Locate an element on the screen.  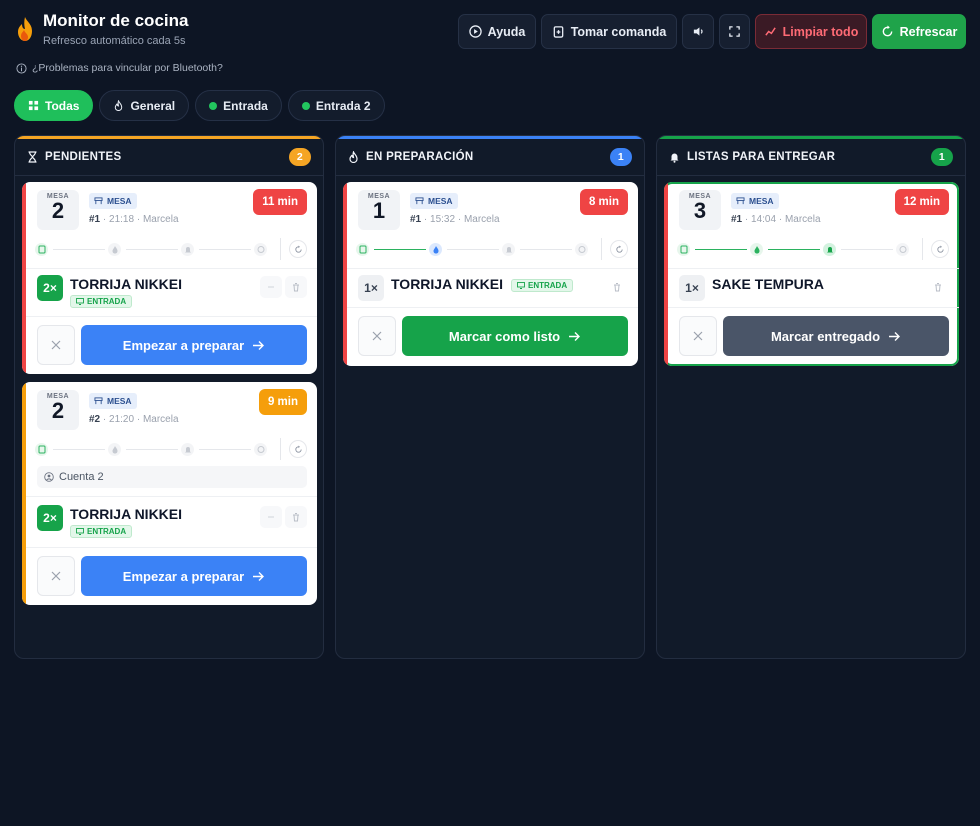
clipboard-step-icon is located at coordinates (41, 249).